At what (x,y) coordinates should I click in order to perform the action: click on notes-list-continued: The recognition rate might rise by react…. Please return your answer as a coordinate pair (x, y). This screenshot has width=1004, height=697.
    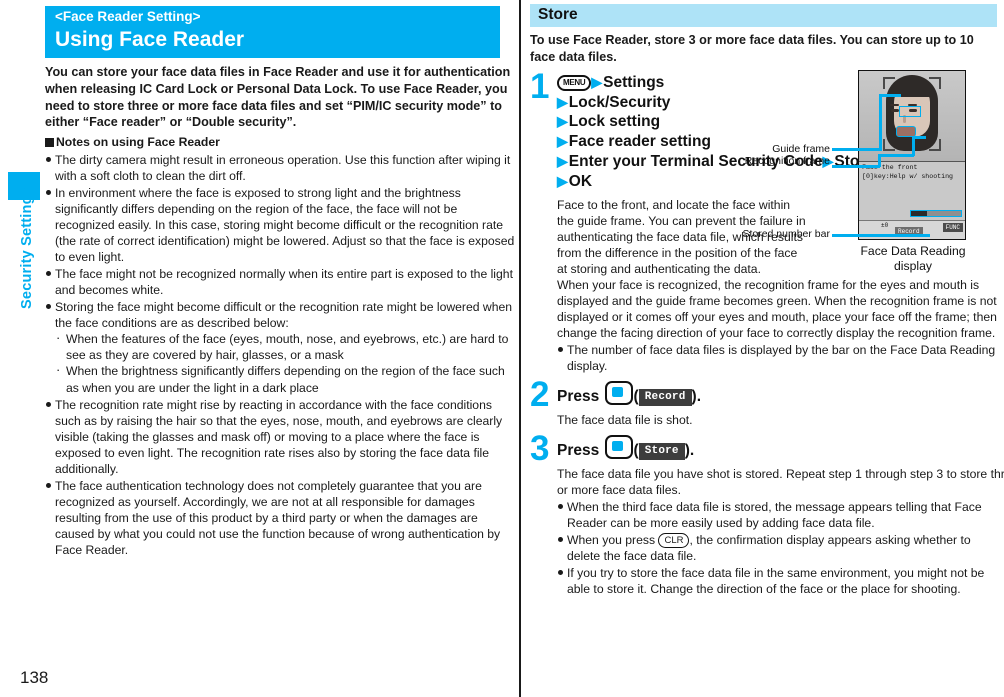
    Looking at the image, I should click on (280, 477).